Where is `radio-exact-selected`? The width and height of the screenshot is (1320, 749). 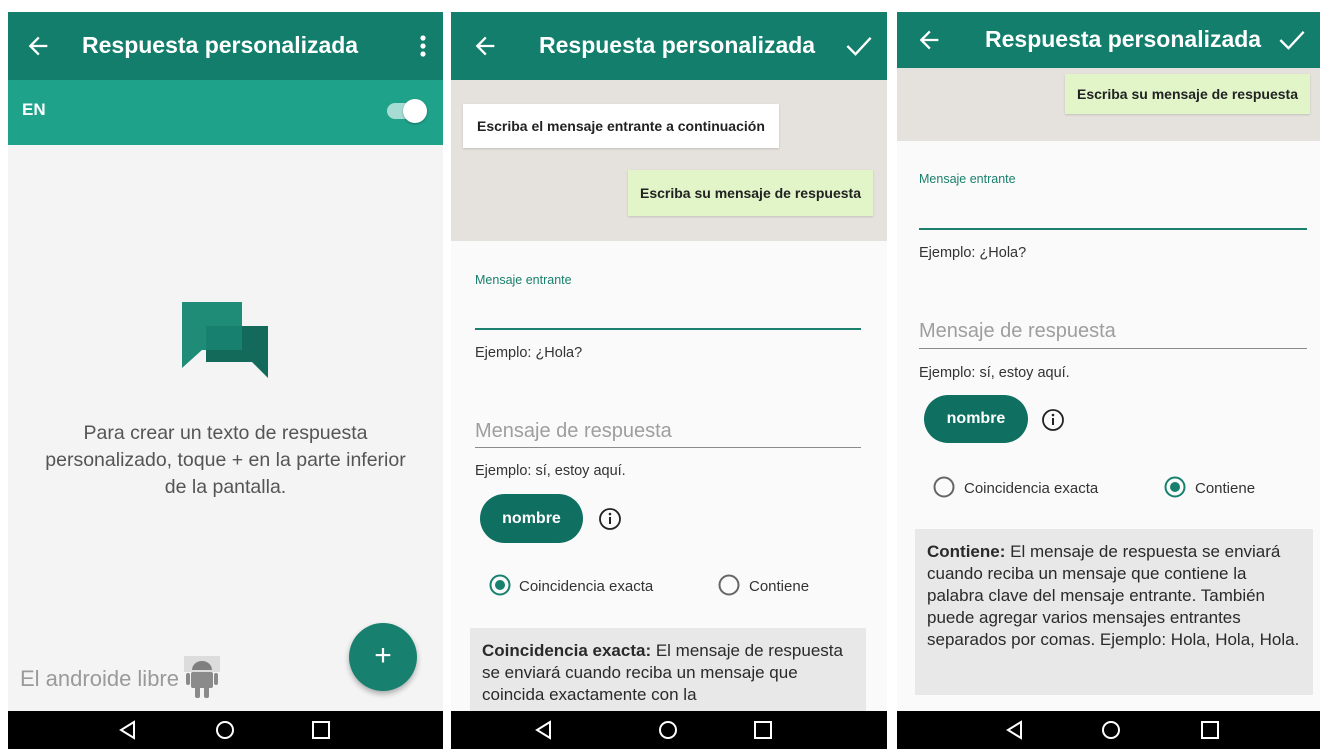 radio-exact-selected is located at coordinates (500, 585).